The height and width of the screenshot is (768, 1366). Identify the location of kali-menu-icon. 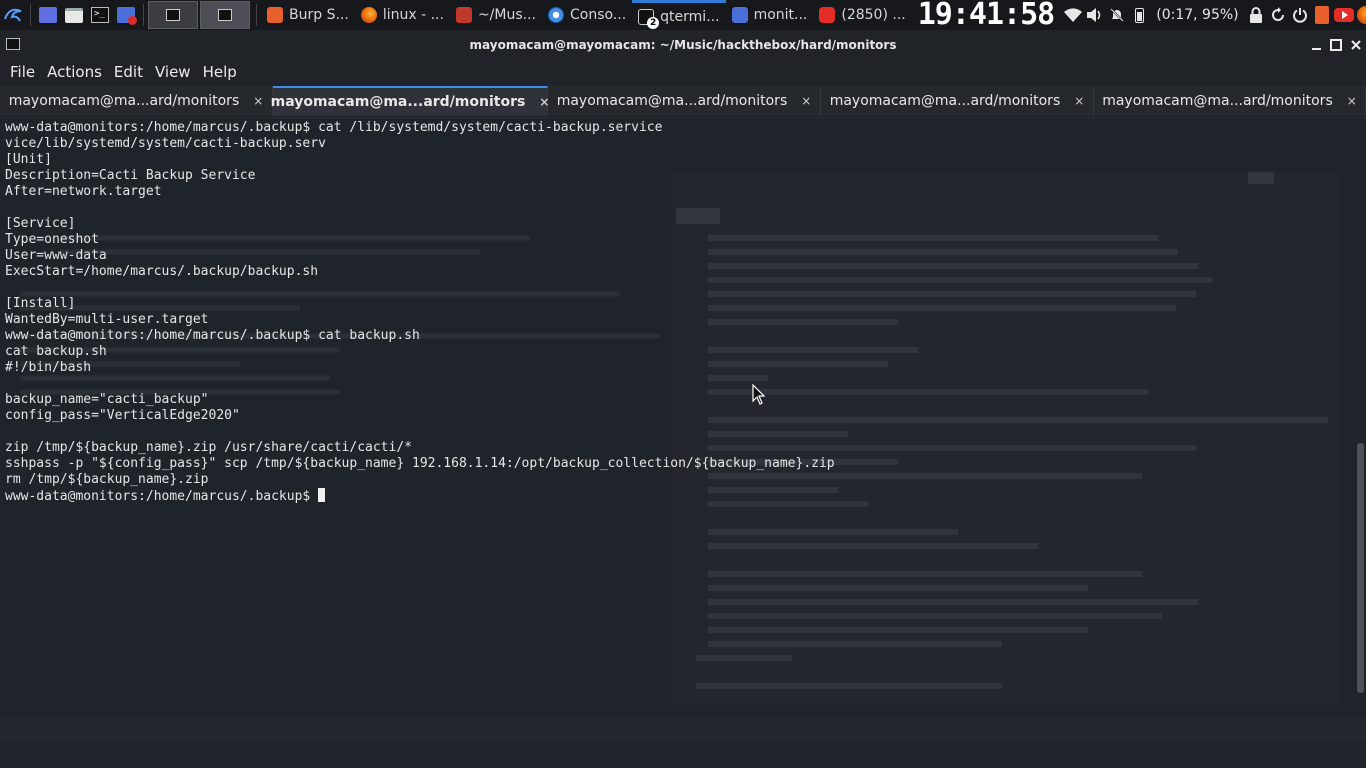
(13, 15).